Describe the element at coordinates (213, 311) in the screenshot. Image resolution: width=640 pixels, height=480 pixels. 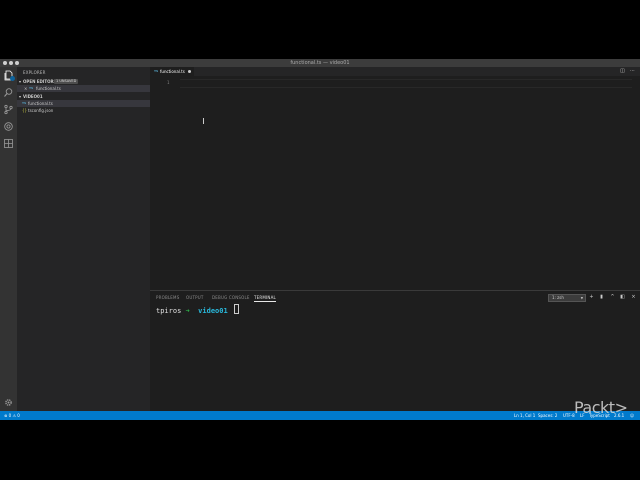
I see `prompt-directory: video01` at that location.